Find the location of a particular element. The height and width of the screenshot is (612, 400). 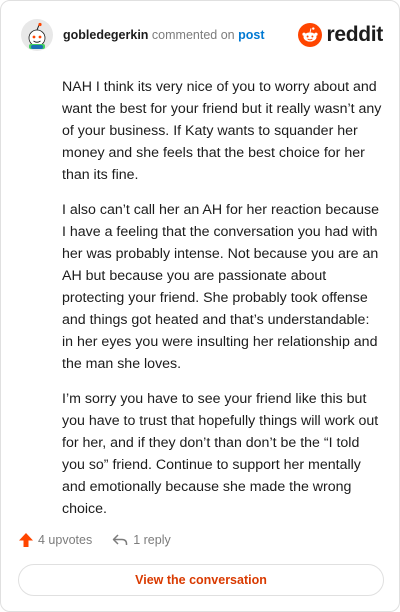

reddit-wordmark: reddit is located at coordinates (354, 34).